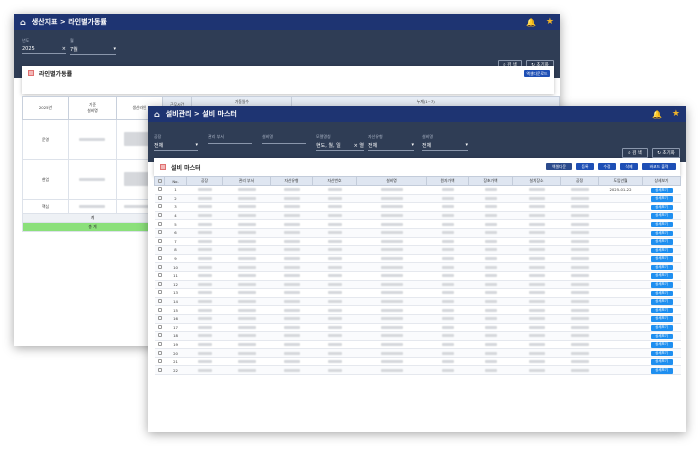 The height and width of the screenshot is (450, 700). Describe the element at coordinates (417, 353) in the screenshot. I see `table-row: 20 상세보기` at that location.